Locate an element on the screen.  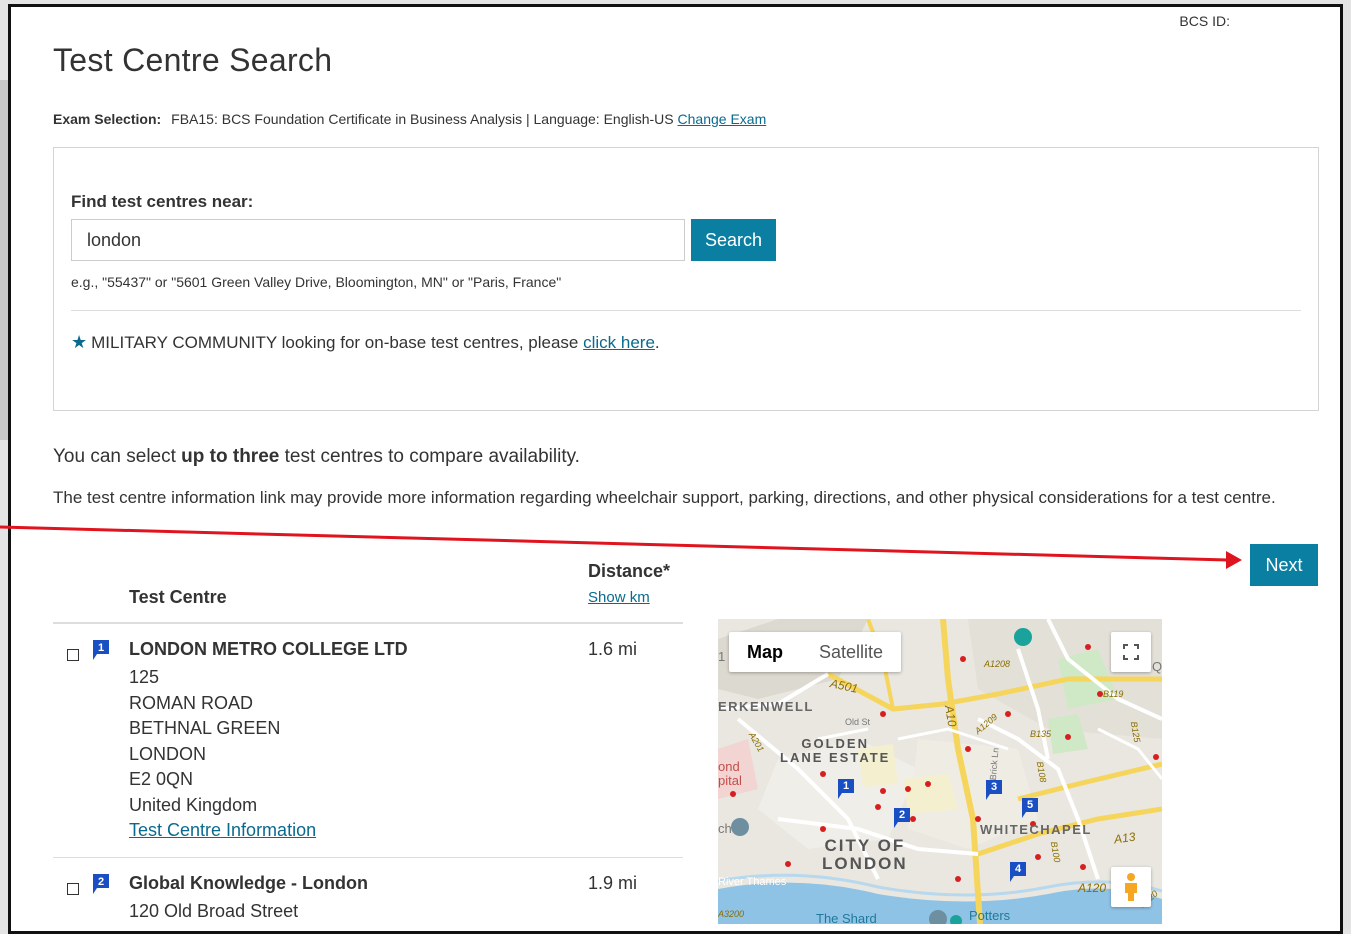
marker-flag-icon: 2 is located at coordinates (102, 885).